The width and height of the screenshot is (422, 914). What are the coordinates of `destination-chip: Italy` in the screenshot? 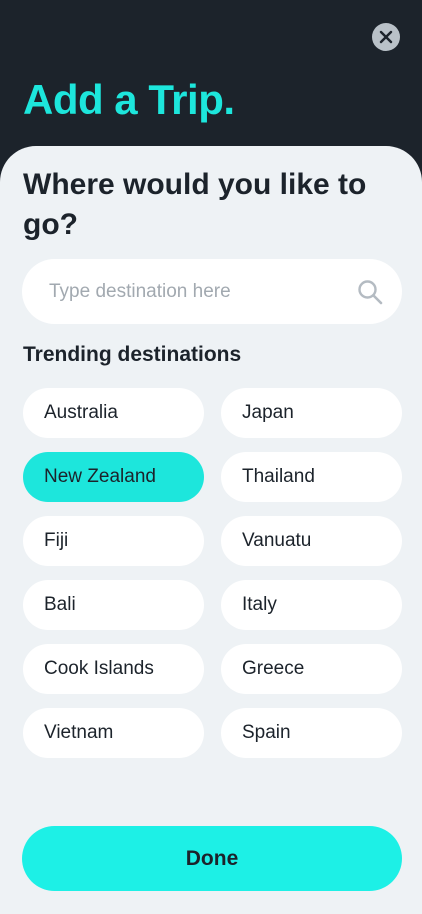 It's located at (311, 605).